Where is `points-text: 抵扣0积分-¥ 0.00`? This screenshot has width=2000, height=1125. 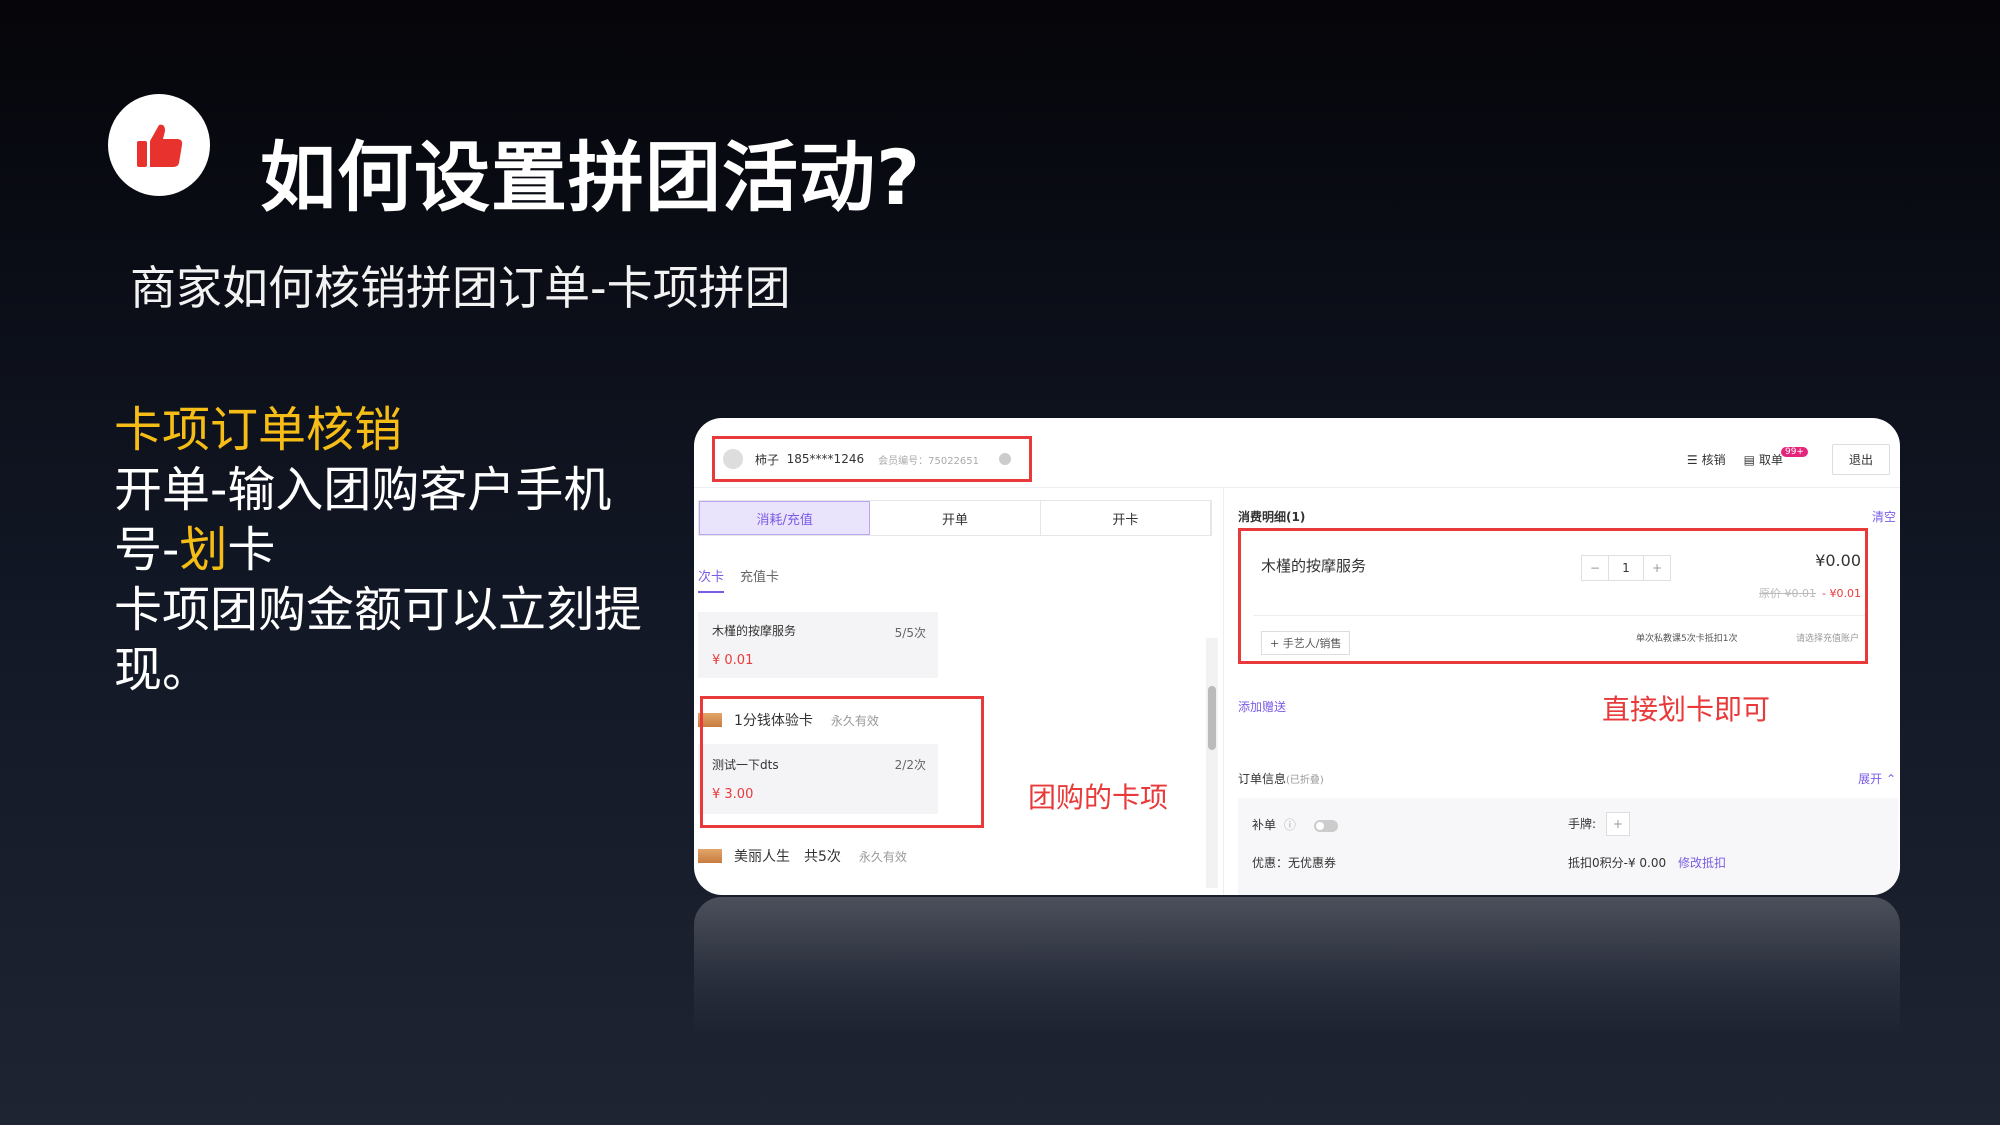 points-text: 抵扣0积分-¥ 0.00 is located at coordinates (1617, 863).